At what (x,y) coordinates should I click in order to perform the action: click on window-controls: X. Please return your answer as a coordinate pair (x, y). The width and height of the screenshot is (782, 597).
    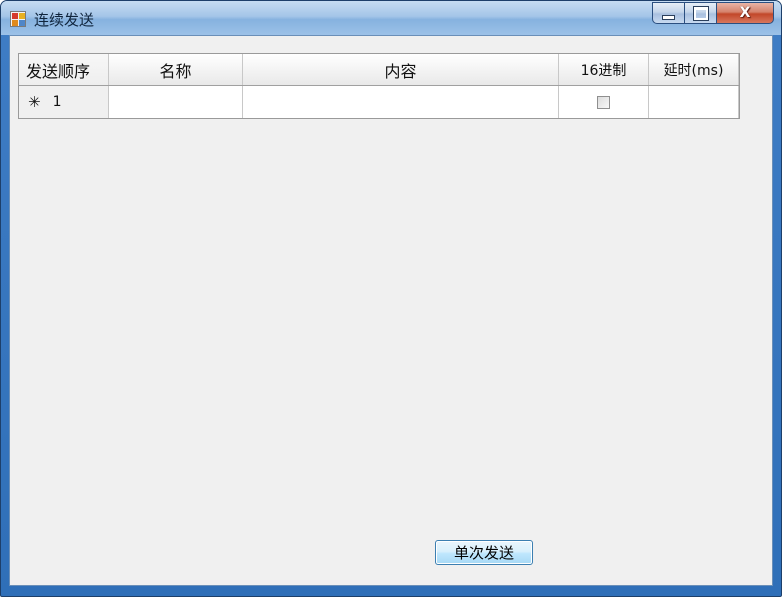
    Looking at the image, I should click on (713, 14).